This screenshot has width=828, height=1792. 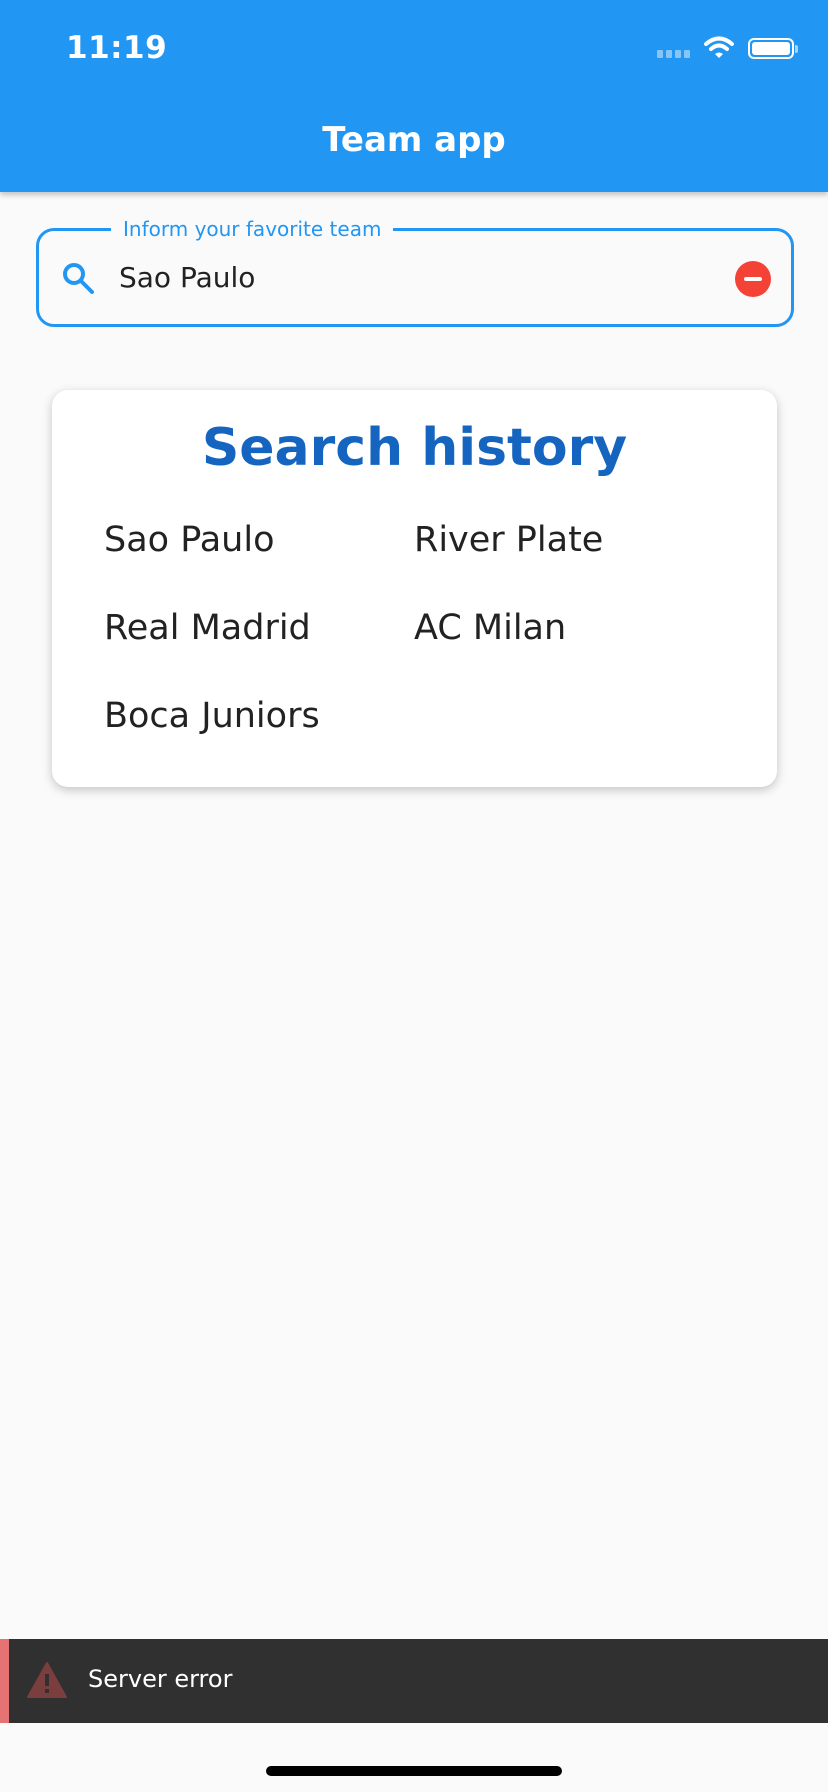 I want to click on search-input: Sao Paulo, so click(x=187, y=277).